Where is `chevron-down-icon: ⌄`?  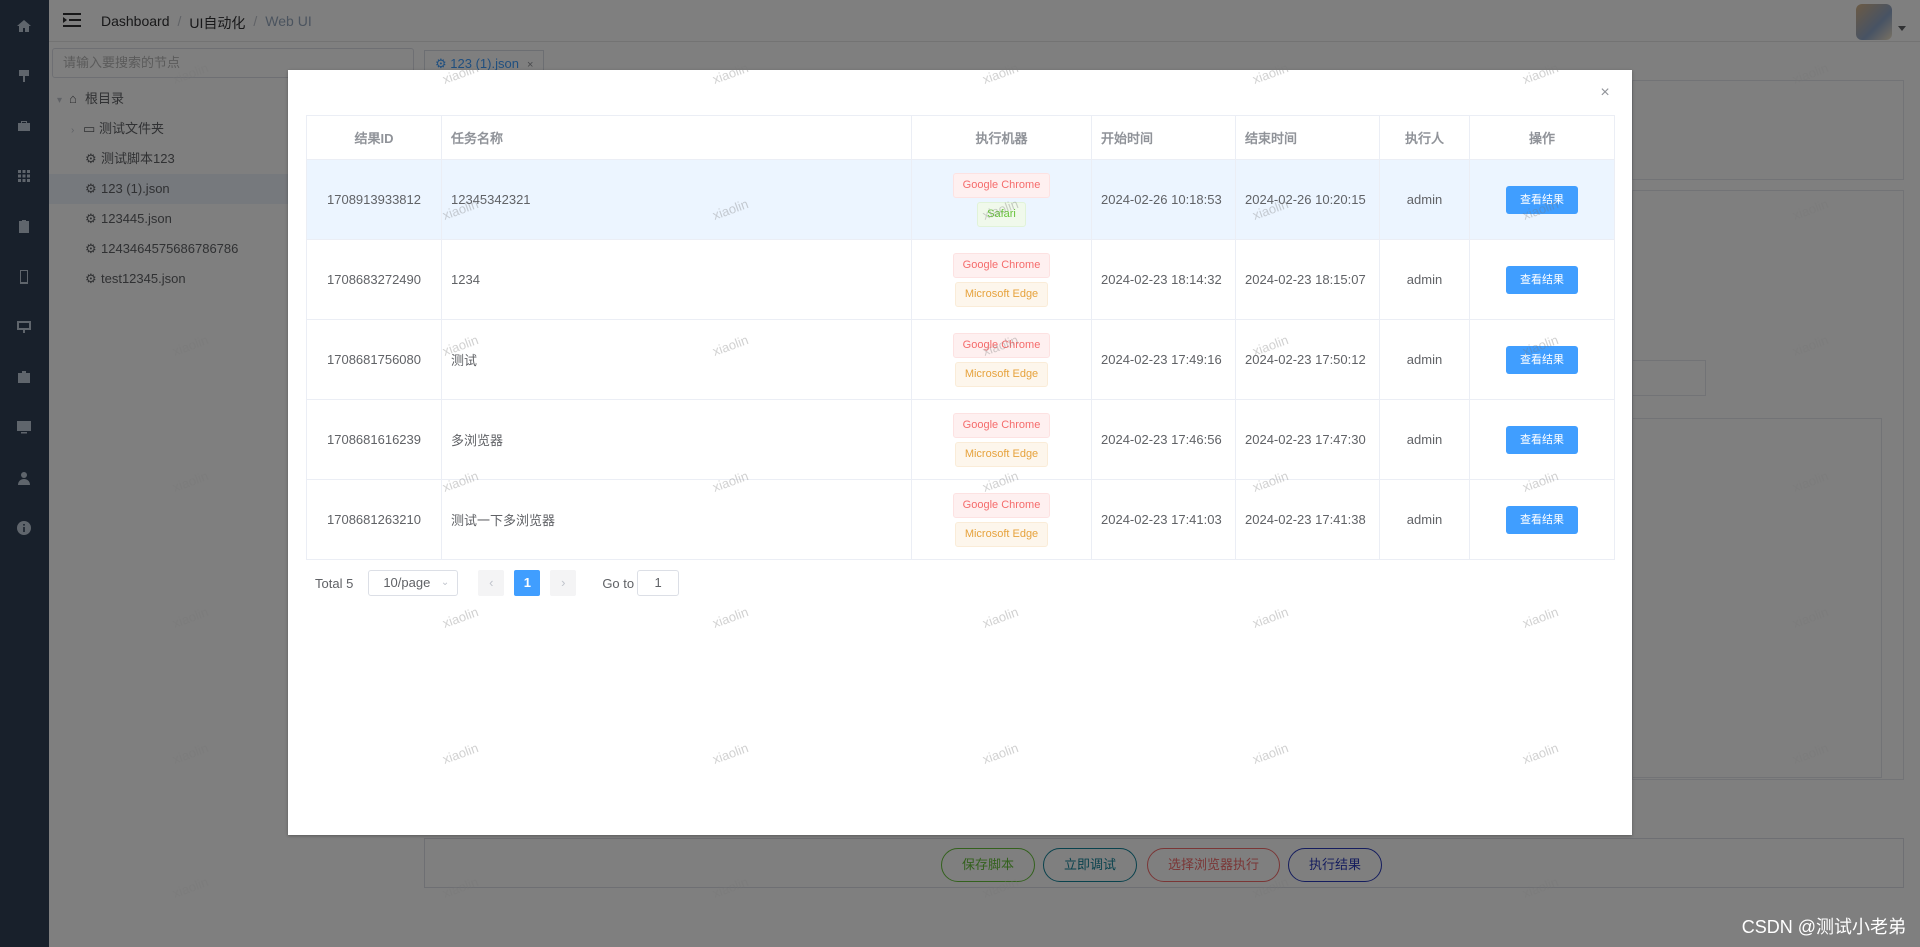 chevron-down-icon: ⌄ is located at coordinates (445, 582).